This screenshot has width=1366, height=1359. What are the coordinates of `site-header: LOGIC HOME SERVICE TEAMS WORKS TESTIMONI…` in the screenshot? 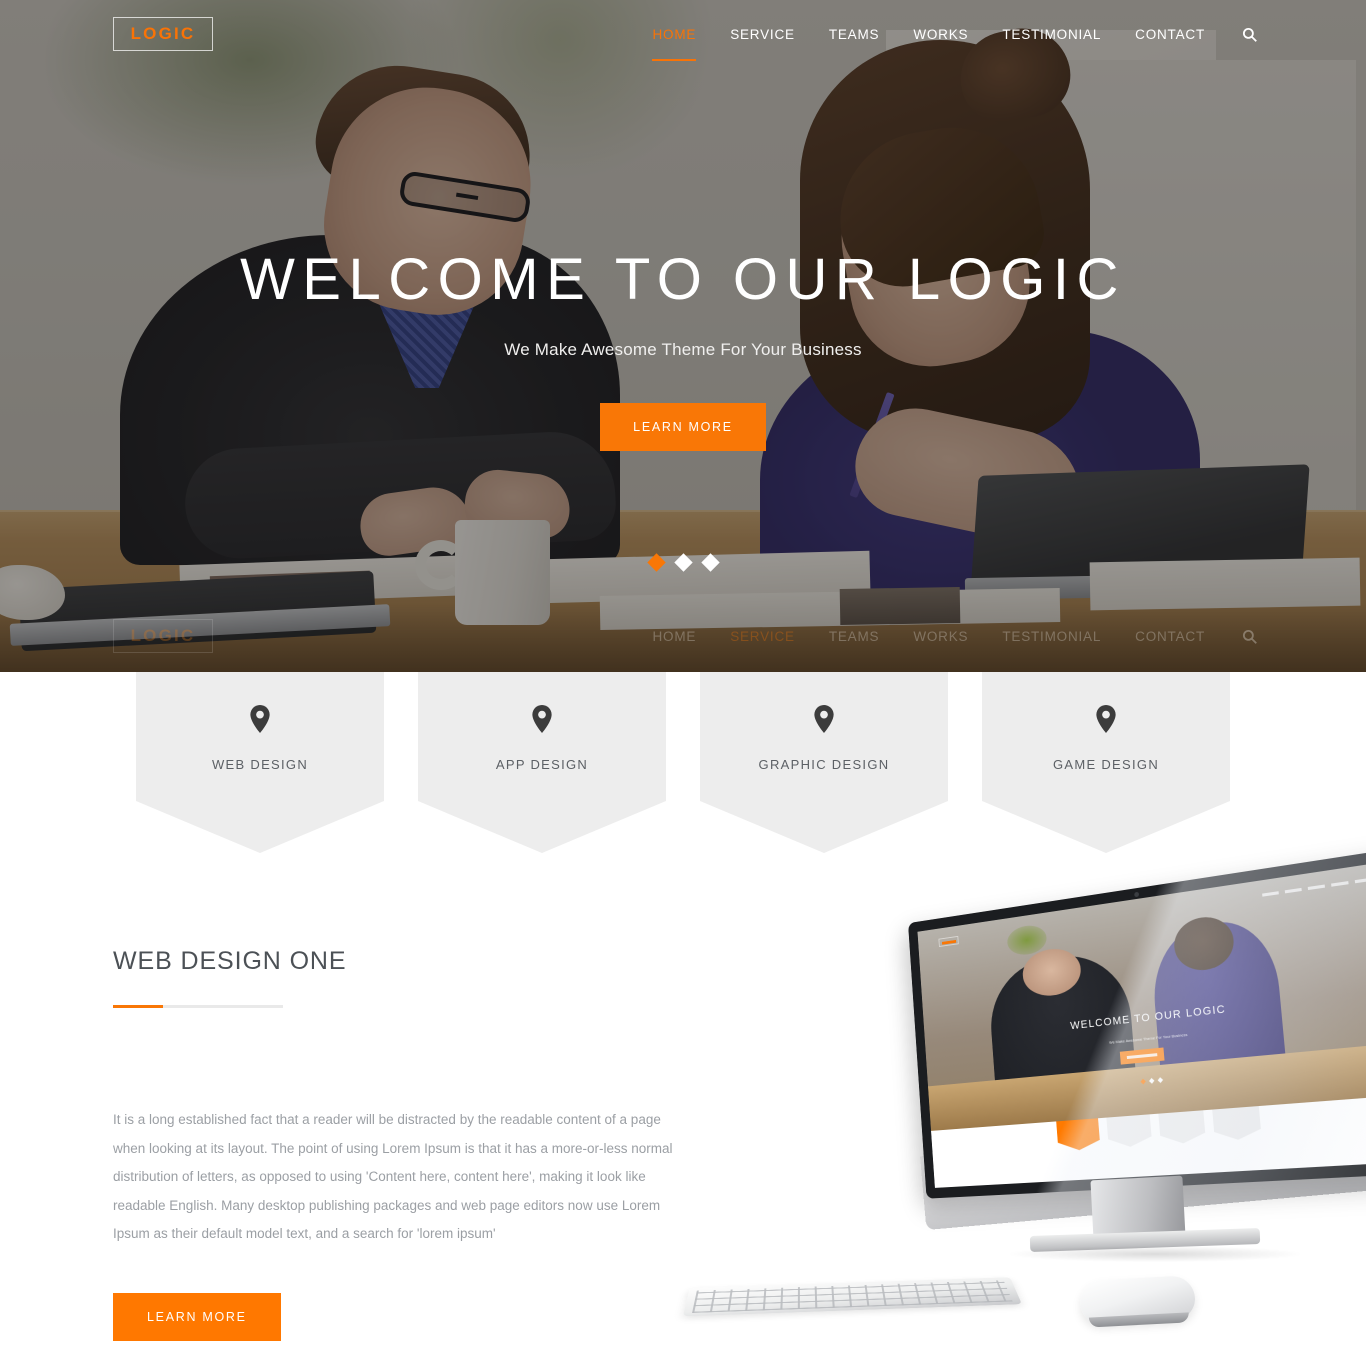 It's located at (683, 34).